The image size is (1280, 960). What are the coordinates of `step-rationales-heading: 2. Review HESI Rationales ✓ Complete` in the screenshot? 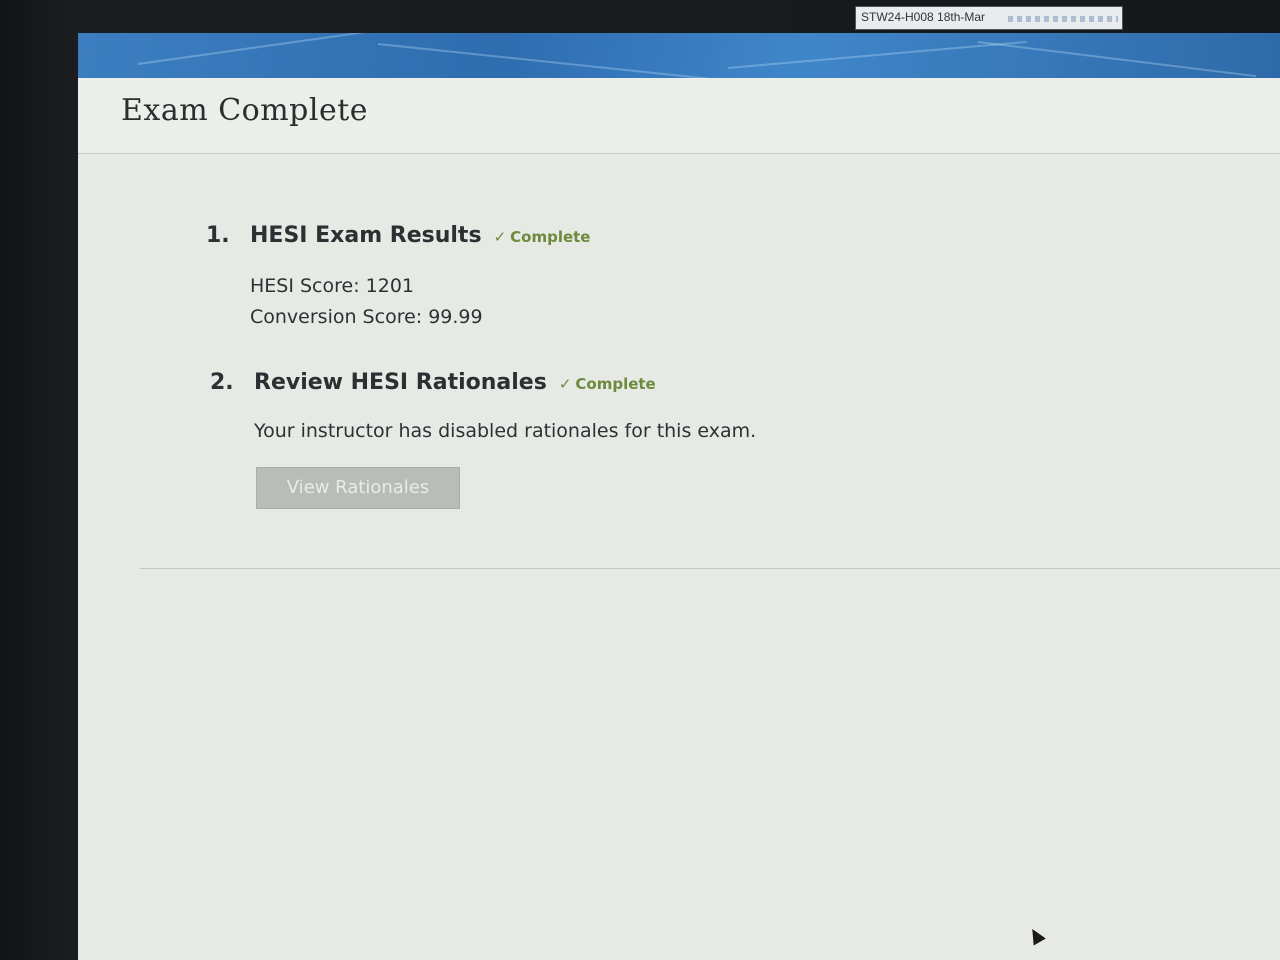 It's located at (433, 382).